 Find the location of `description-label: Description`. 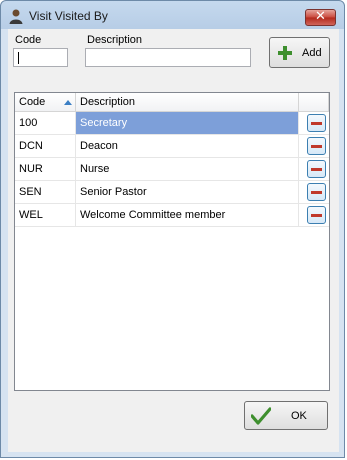

description-label: Description is located at coordinates (115, 40).